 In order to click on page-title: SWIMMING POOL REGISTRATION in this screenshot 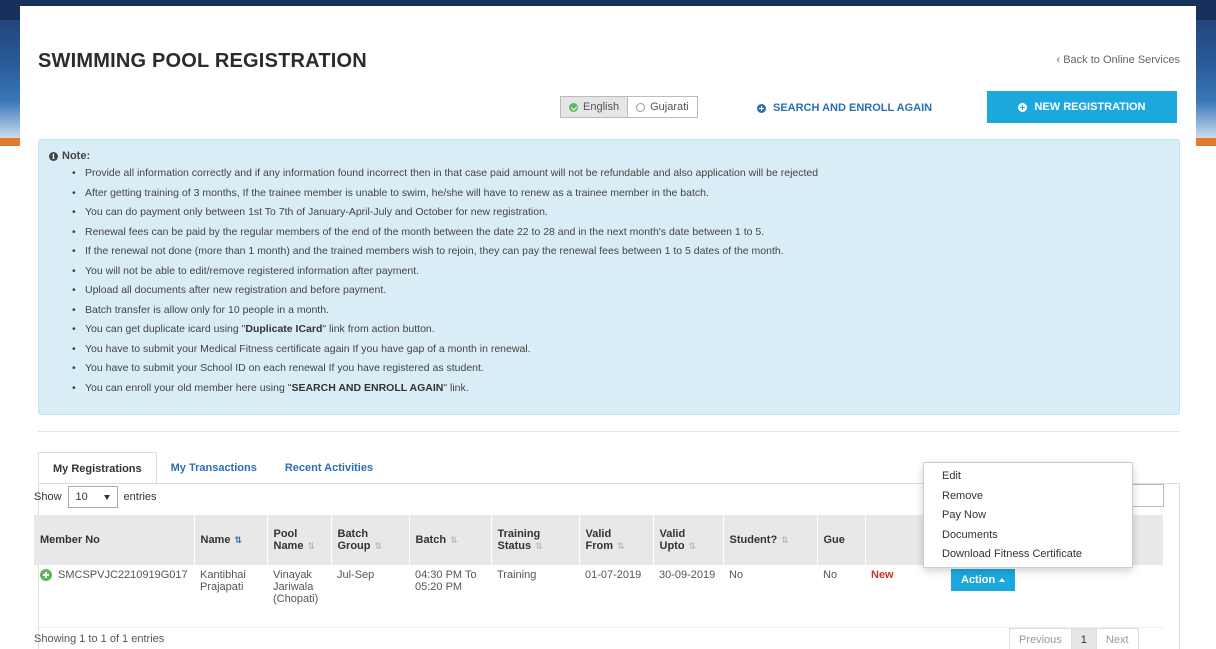, I will do `click(202, 61)`.